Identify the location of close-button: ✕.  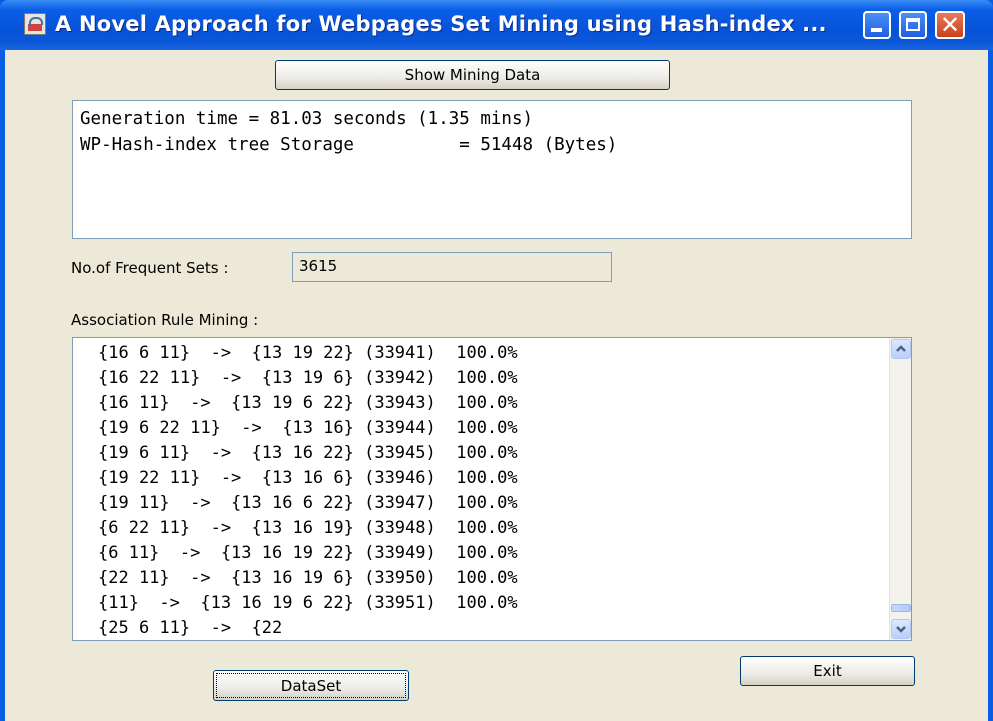
(950, 25).